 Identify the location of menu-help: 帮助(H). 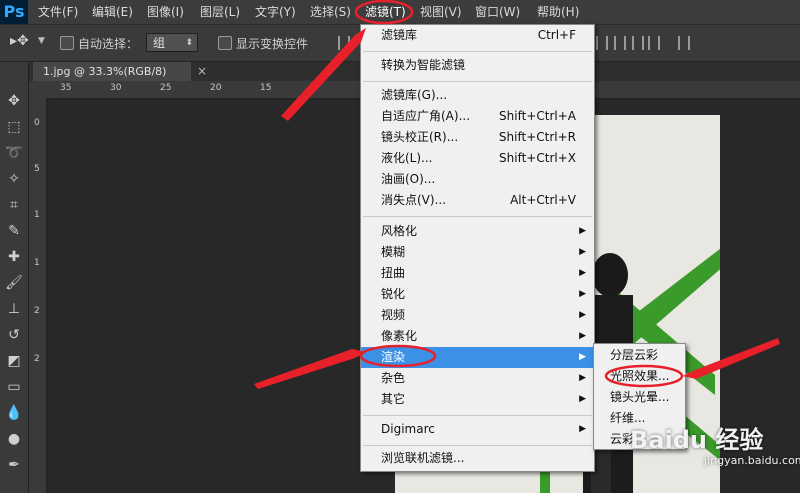
(558, 12).